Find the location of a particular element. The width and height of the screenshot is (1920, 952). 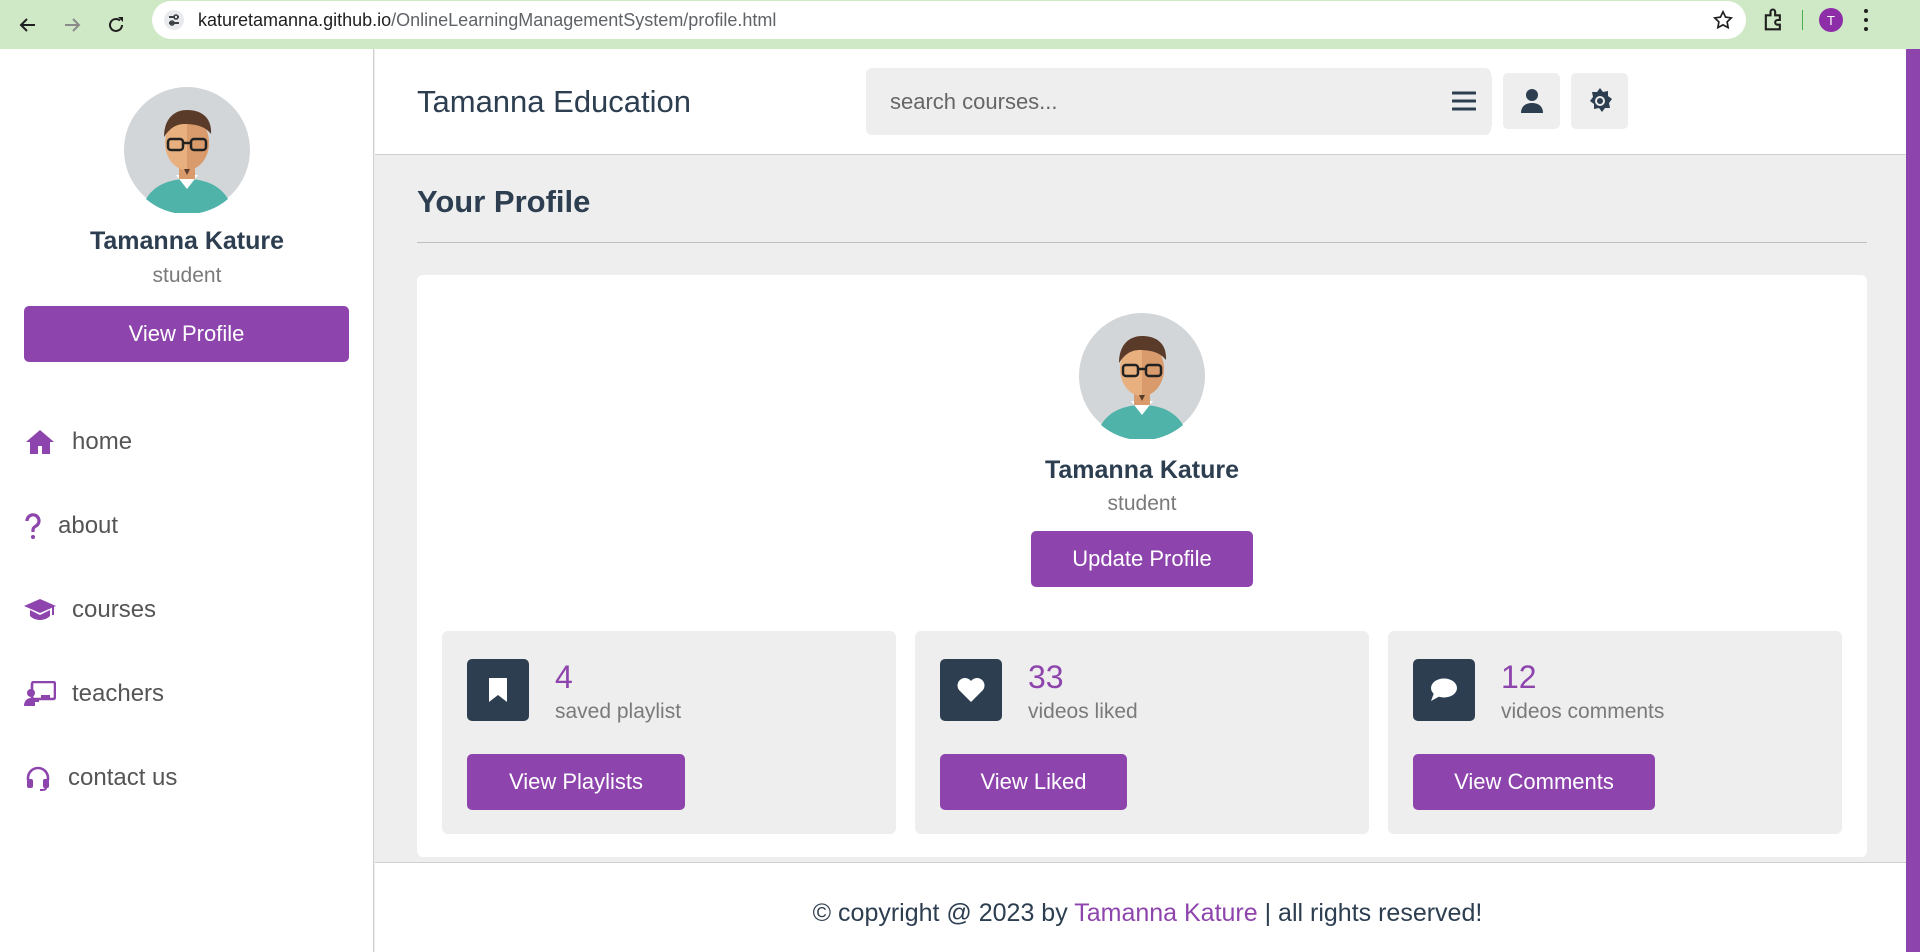

back-arrow-icon is located at coordinates (27, 24).